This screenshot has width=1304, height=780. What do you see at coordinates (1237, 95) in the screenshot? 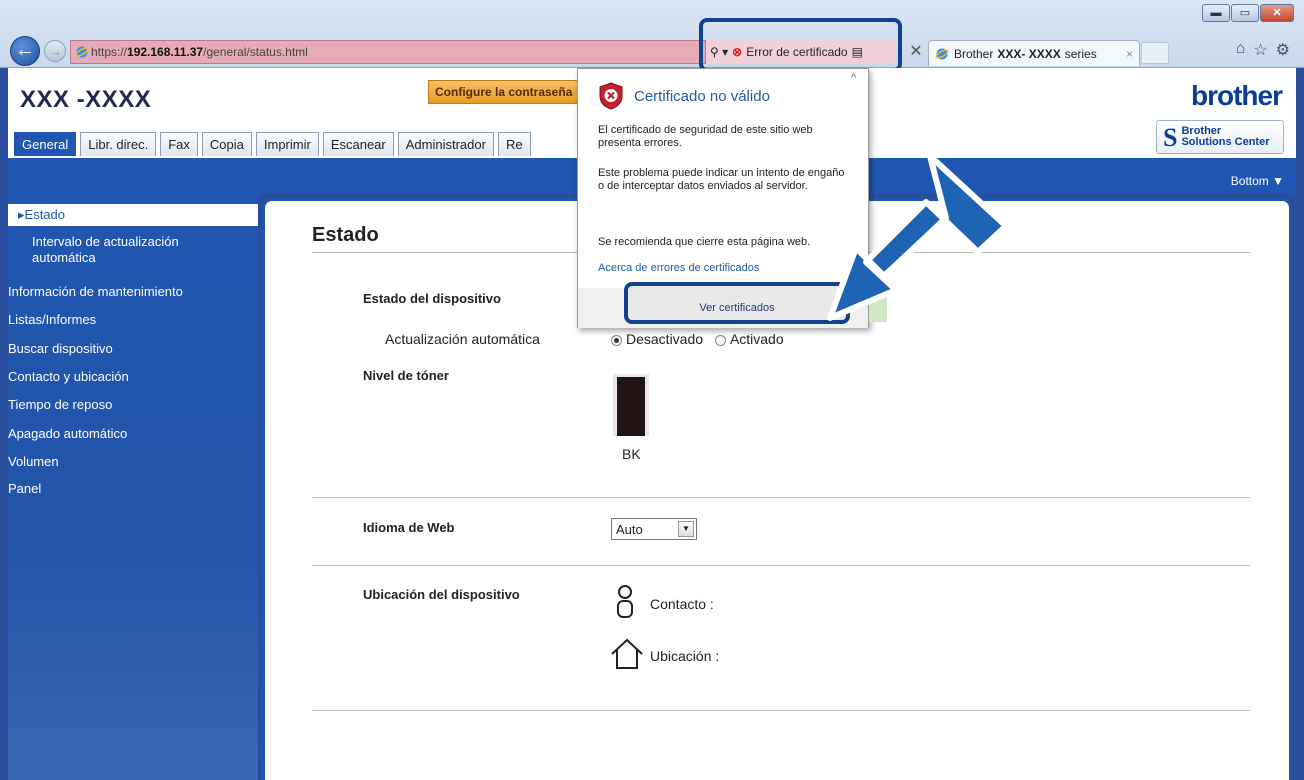
I see `brother-logo: brother` at bounding box center [1237, 95].